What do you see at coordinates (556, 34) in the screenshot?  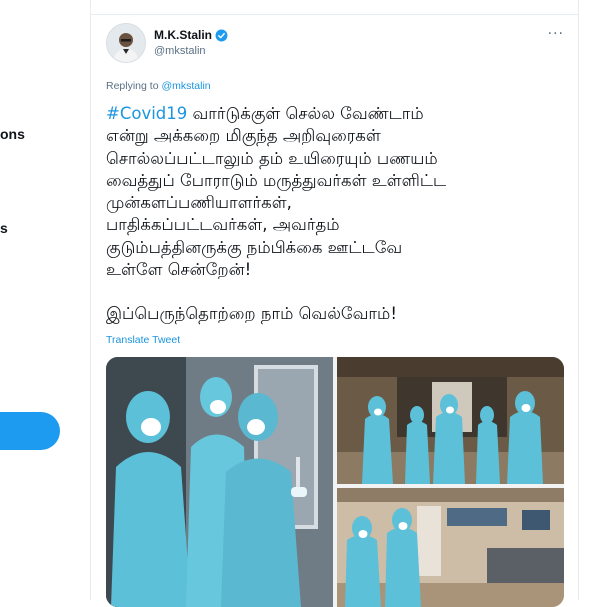 I see `more-options-icon: ···` at bounding box center [556, 34].